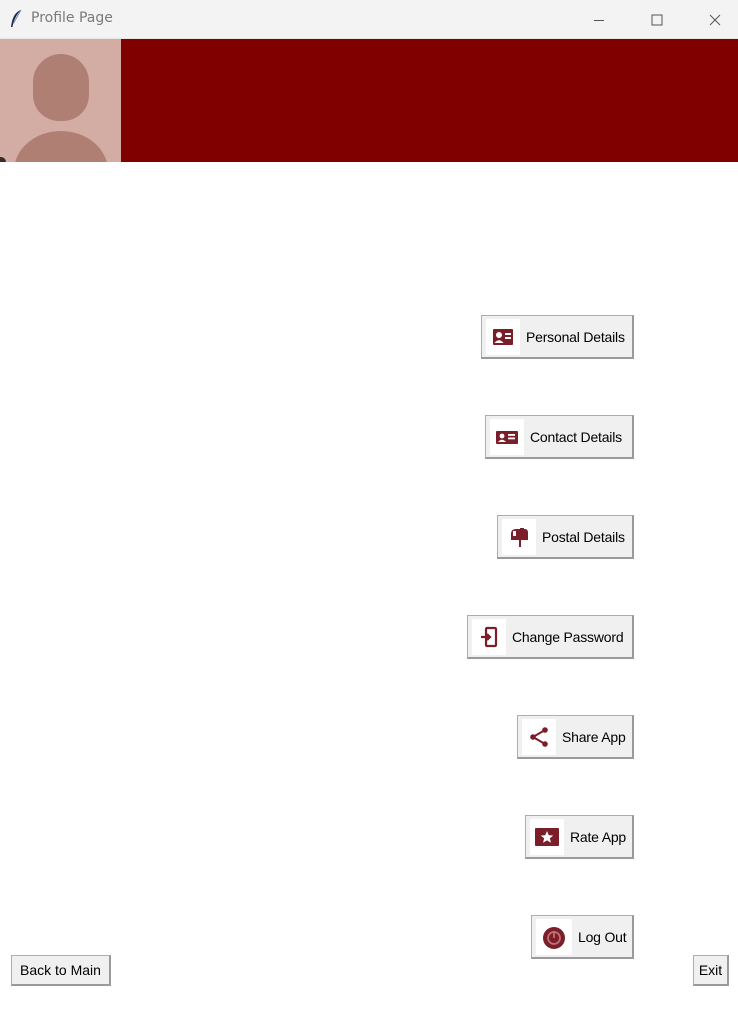 The image size is (738, 1027). Describe the element at coordinates (369, 19) in the screenshot. I see `window-titlebar: Profile Page` at that location.